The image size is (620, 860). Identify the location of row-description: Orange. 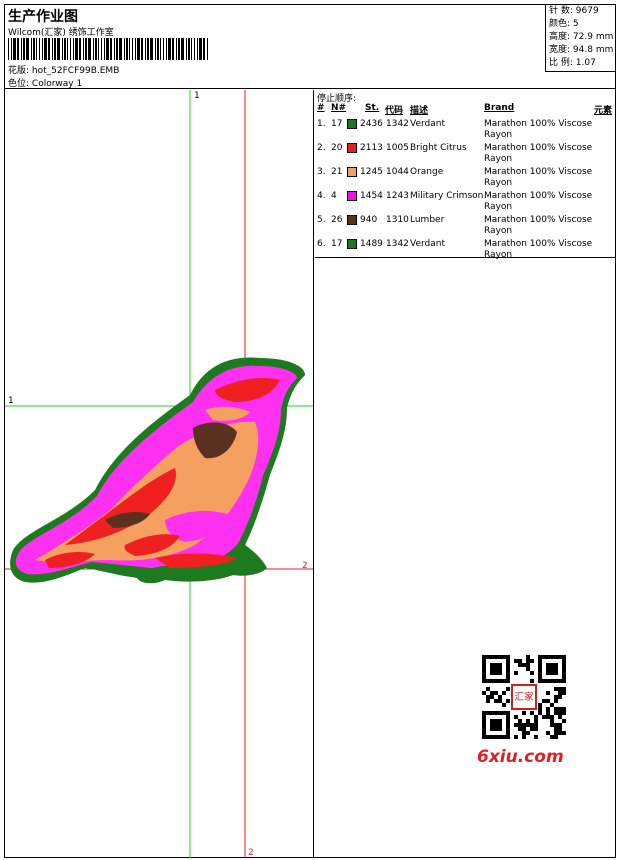
(427, 172).